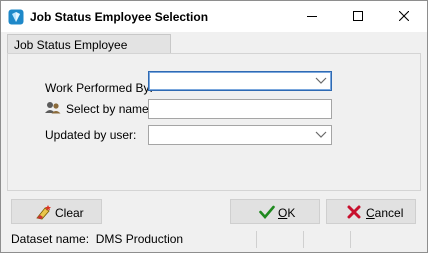 This screenshot has width=428, height=253. I want to click on checkmark-icon, so click(267, 213).